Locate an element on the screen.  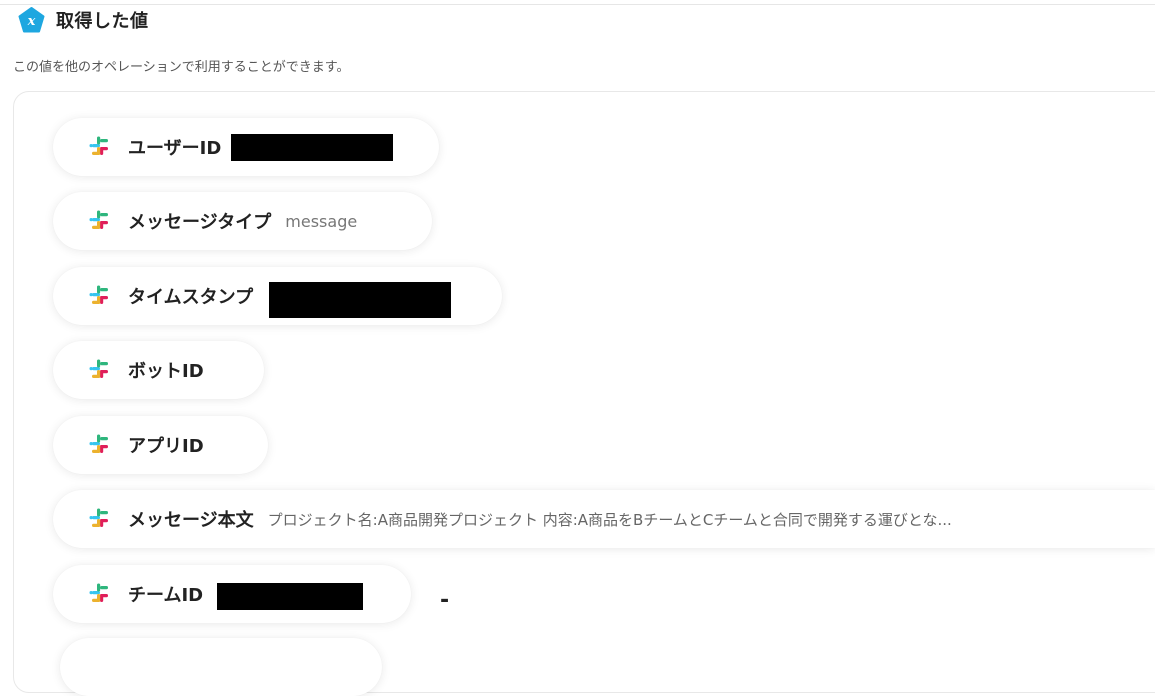
value-label: タイムスタンプ is located at coordinates (191, 297).